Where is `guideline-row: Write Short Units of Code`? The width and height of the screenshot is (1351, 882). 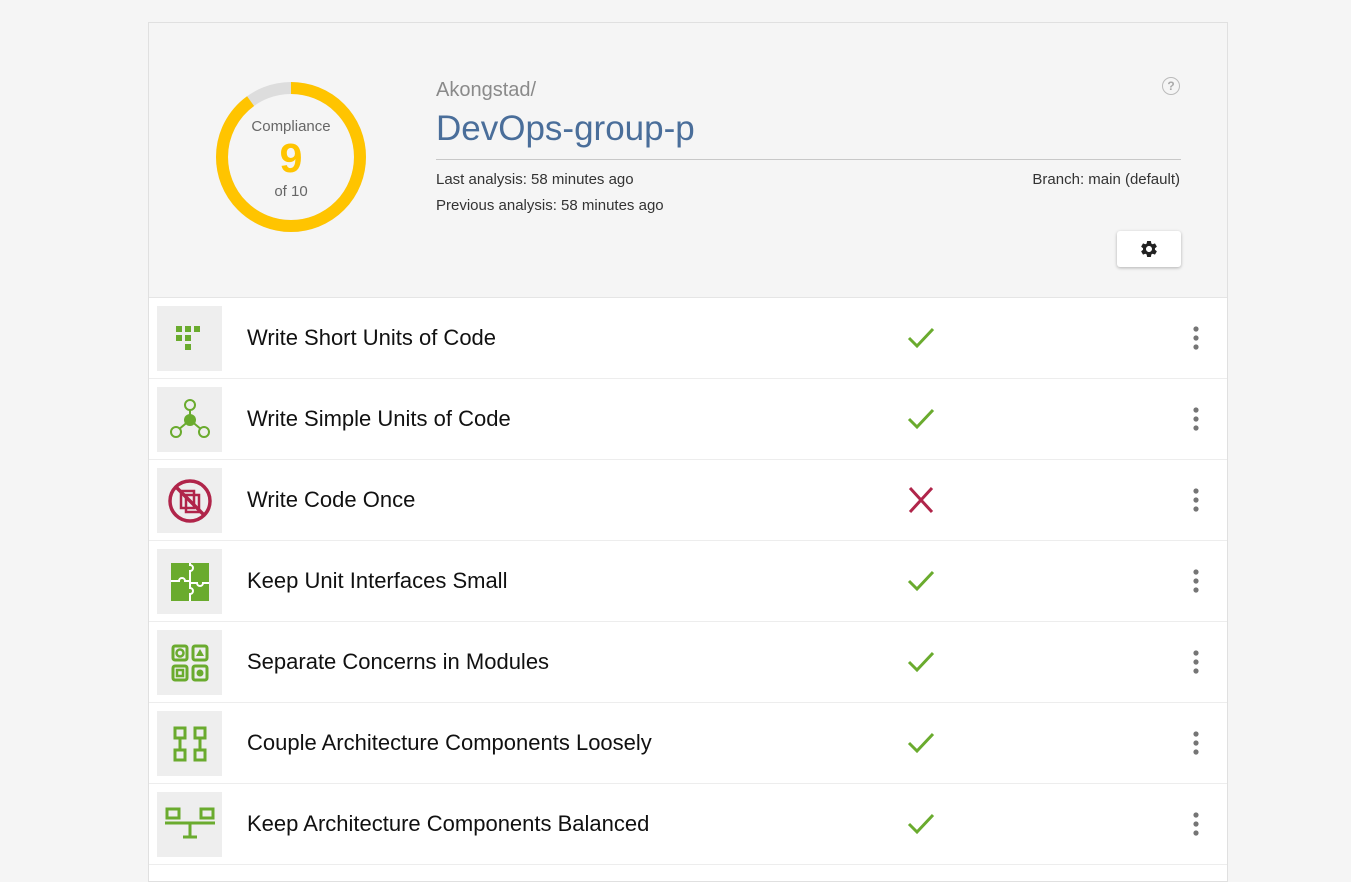 guideline-row: Write Short Units of Code is located at coordinates (688, 338).